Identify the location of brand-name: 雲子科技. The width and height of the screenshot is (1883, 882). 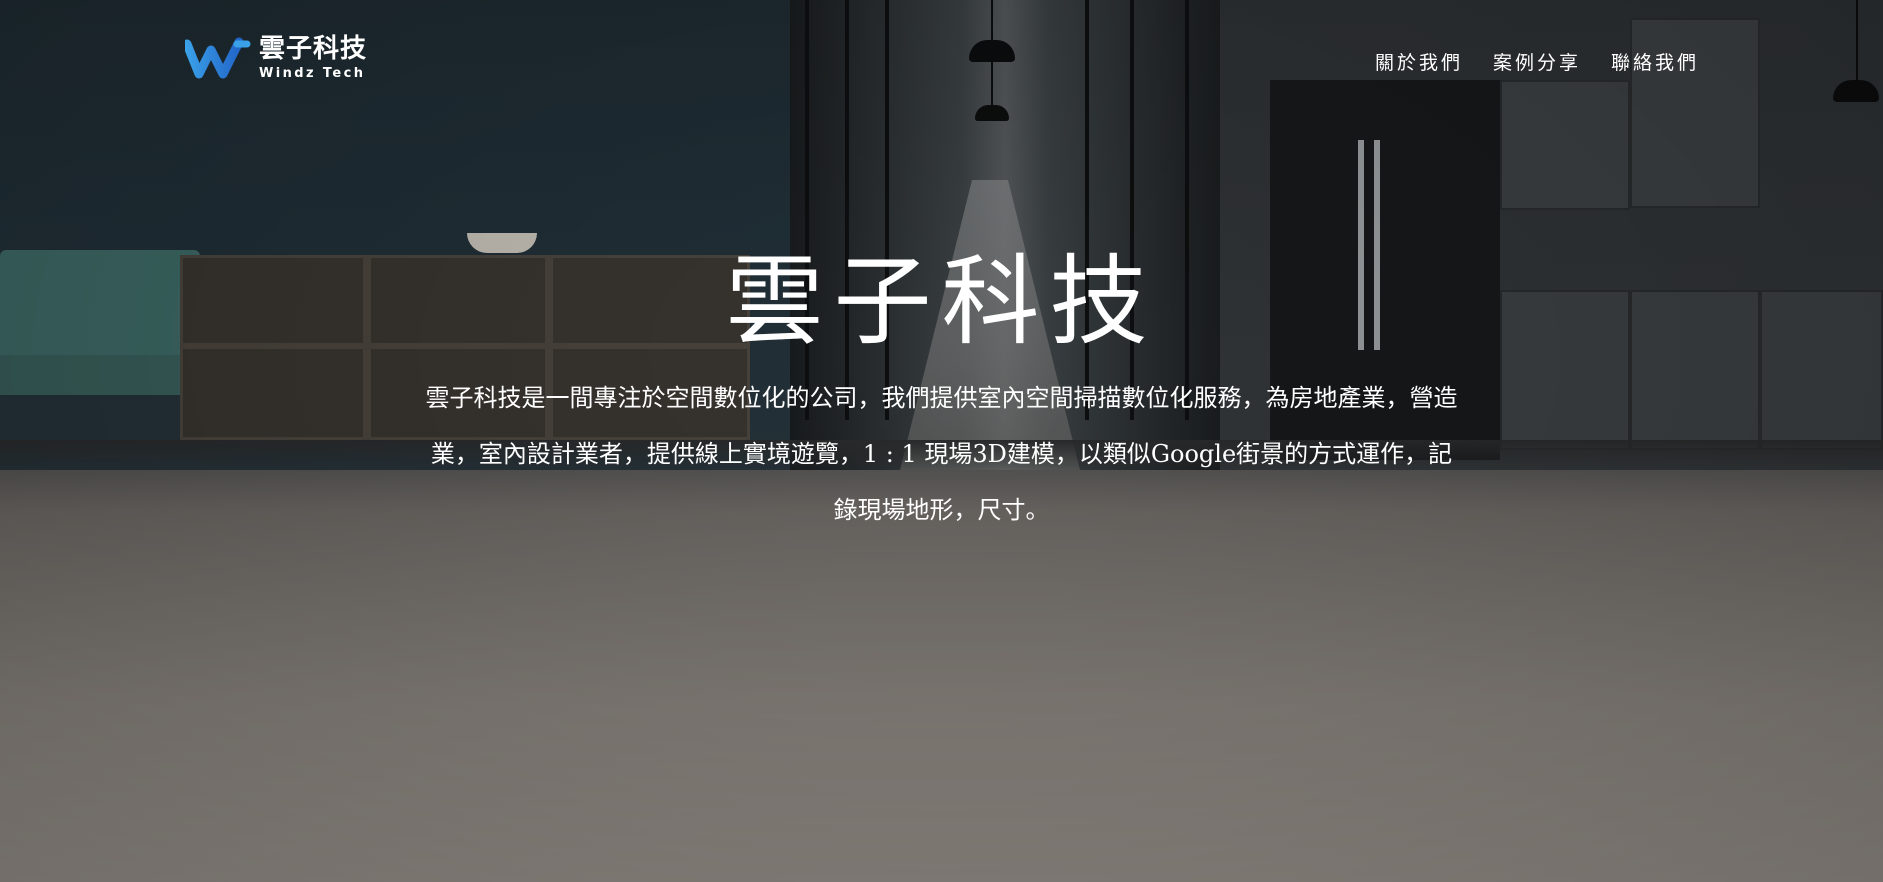
(313, 49).